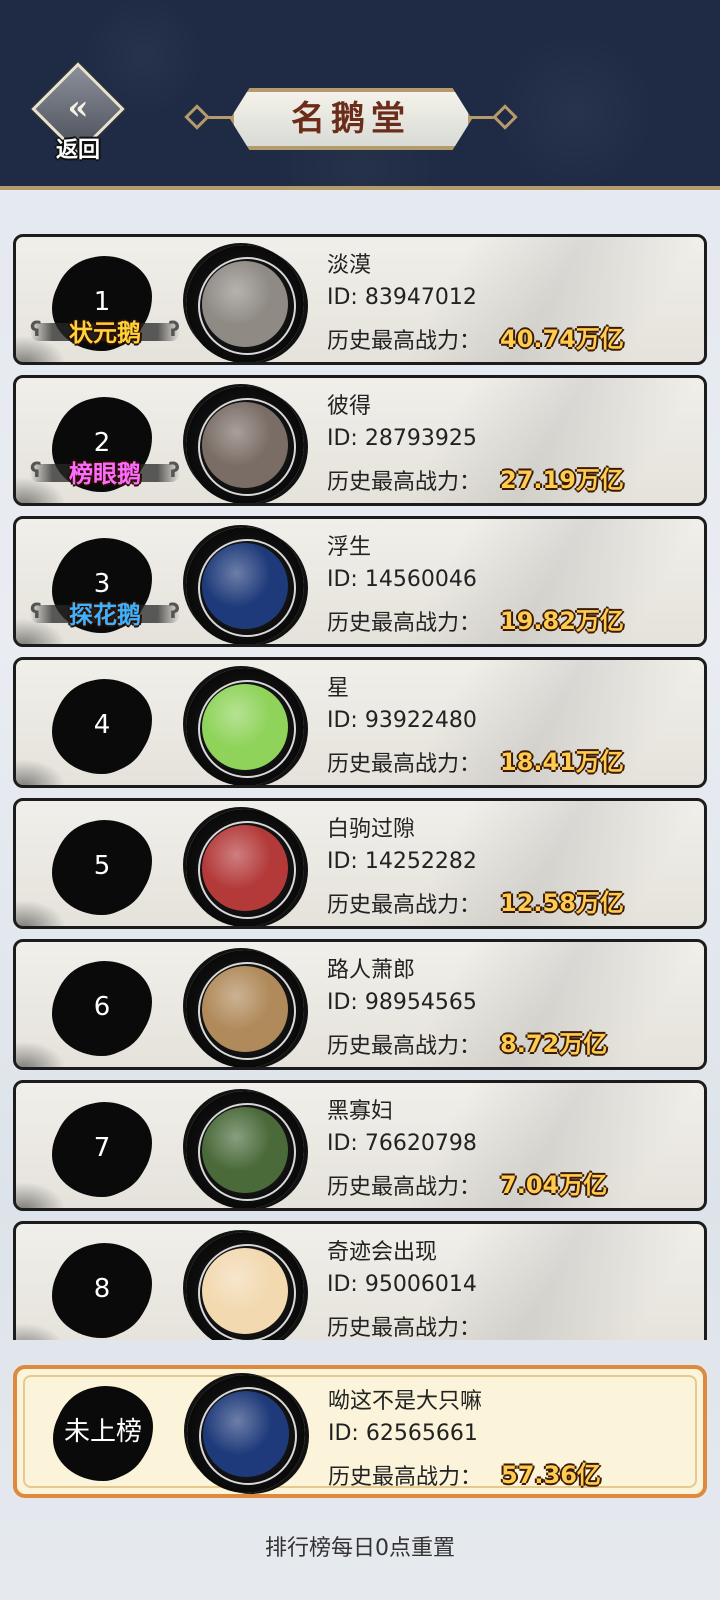  I want to click on back-label: 返回, so click(77, 150).